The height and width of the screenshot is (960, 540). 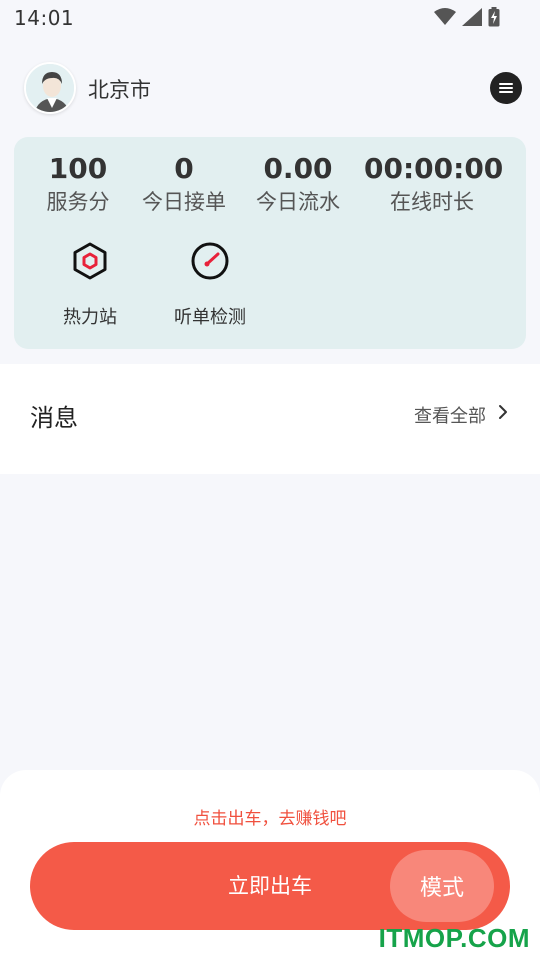 I want to click on stat-service-score: 100 服务分, so click(x=78, y=184).